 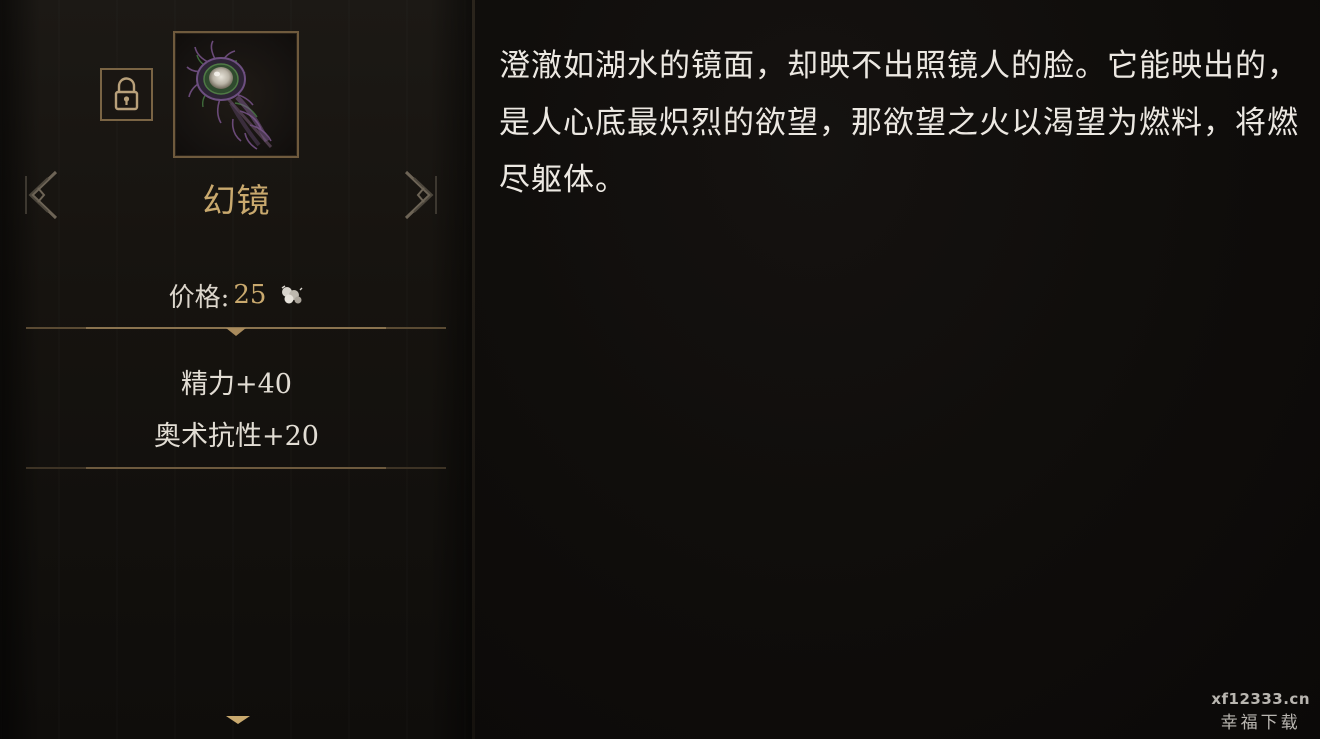 What do you see at coordinates (250, 295) in the screenshot?
I see `price-value: 25` at bounding box center [250, 295].